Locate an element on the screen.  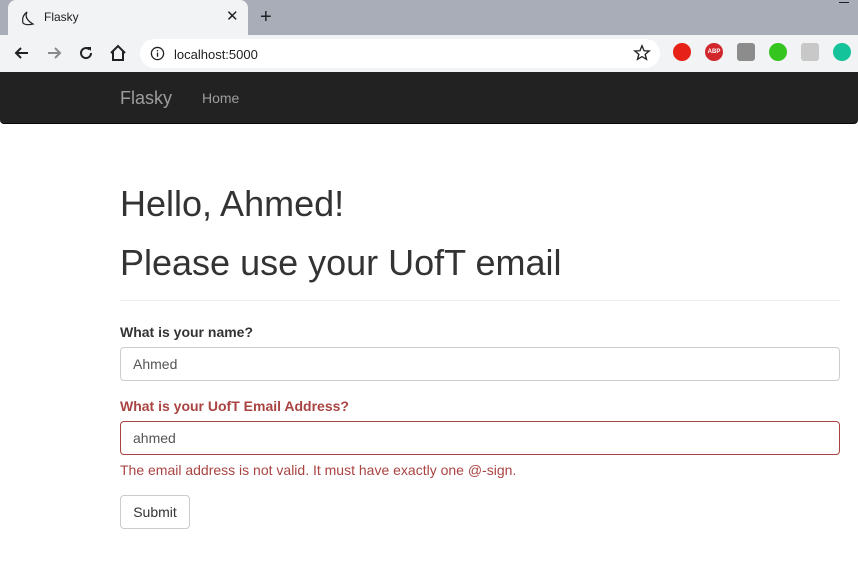
info-icon is located at coordinates (157, 53).